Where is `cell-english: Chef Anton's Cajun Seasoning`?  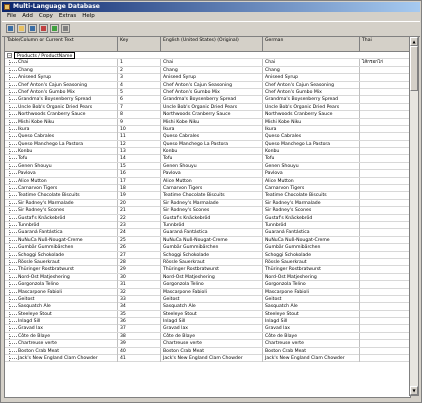
cell-english: Chef Anton's Cajun Seasoning is located at coordinates (212, 85).